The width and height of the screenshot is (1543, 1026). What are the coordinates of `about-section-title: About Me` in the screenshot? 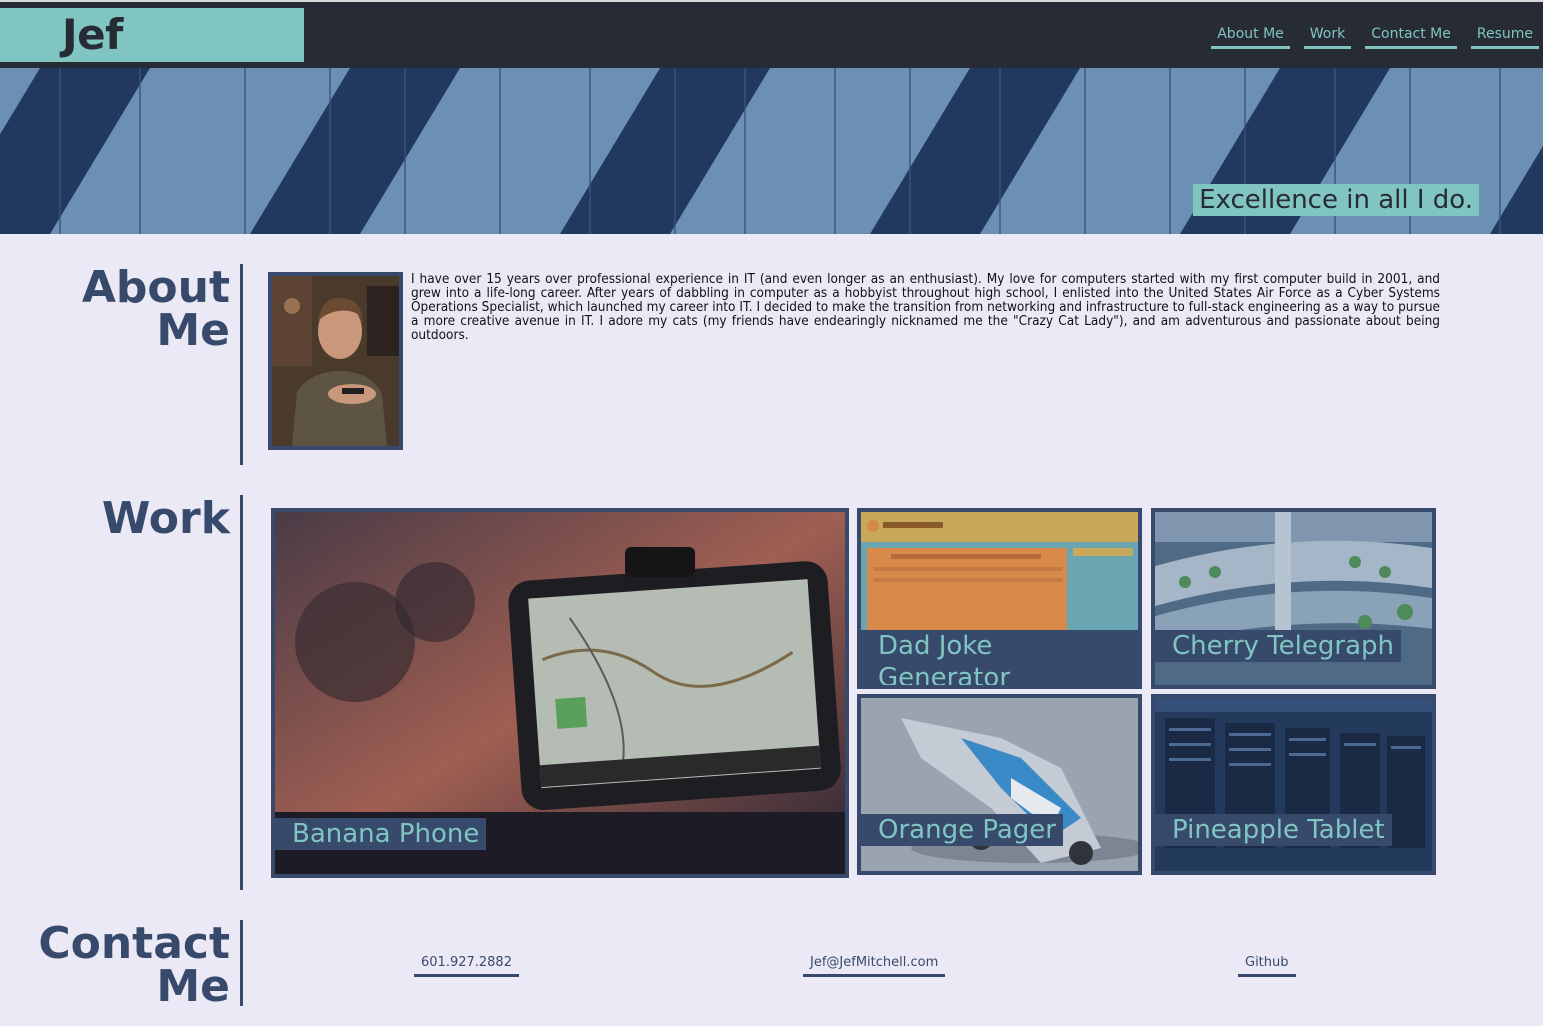 It's located at (121, 364).